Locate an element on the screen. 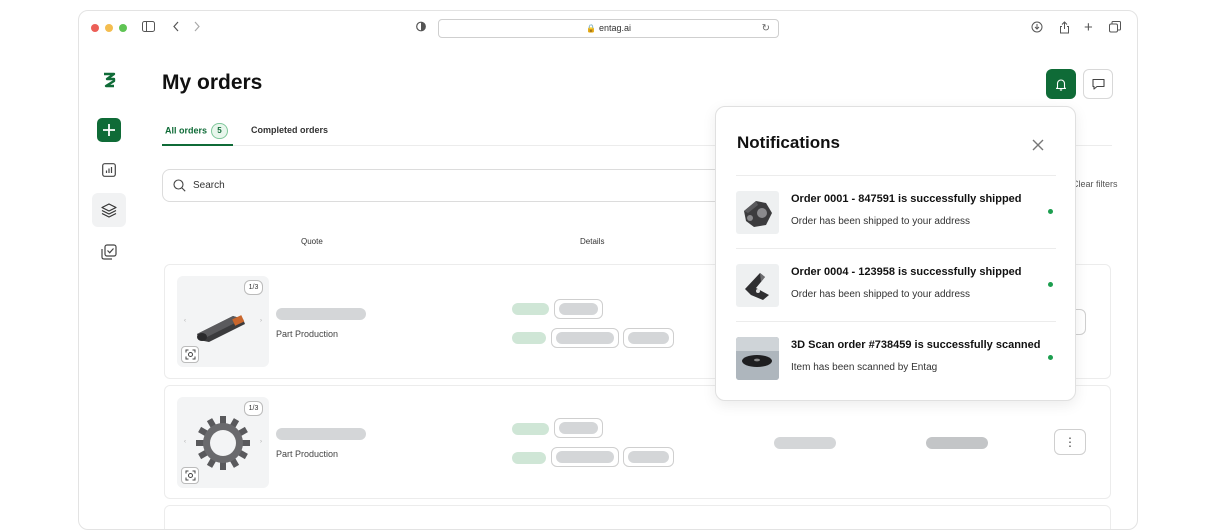 This screenshot has width=1216, height=530. tab-label: All orders is located at coordinates (186, 130).